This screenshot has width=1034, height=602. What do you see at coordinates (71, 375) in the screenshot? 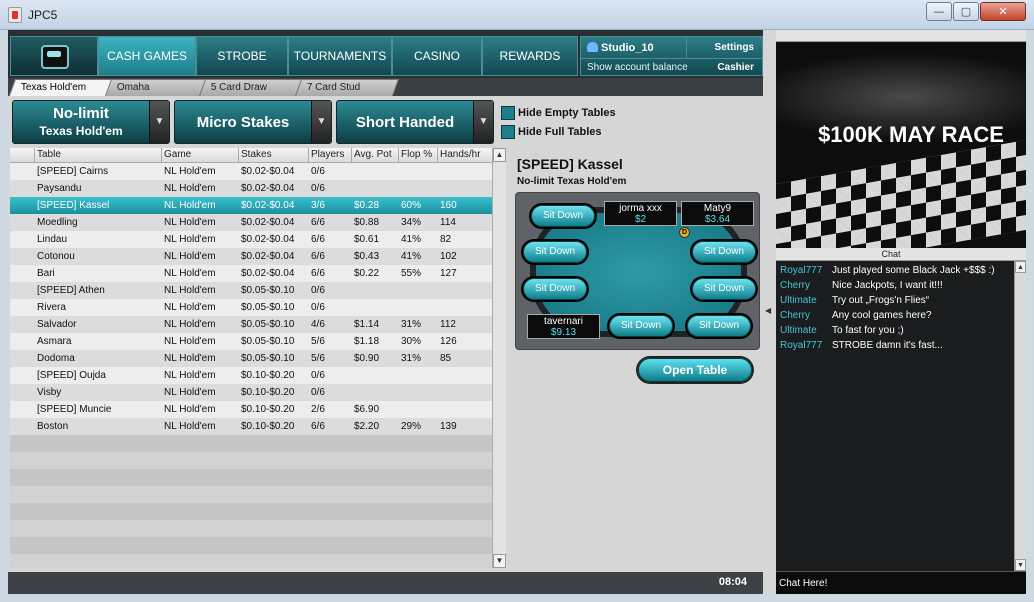
I see `cell-table: [SPEED] Oujda` at bounding box center [71, 375].